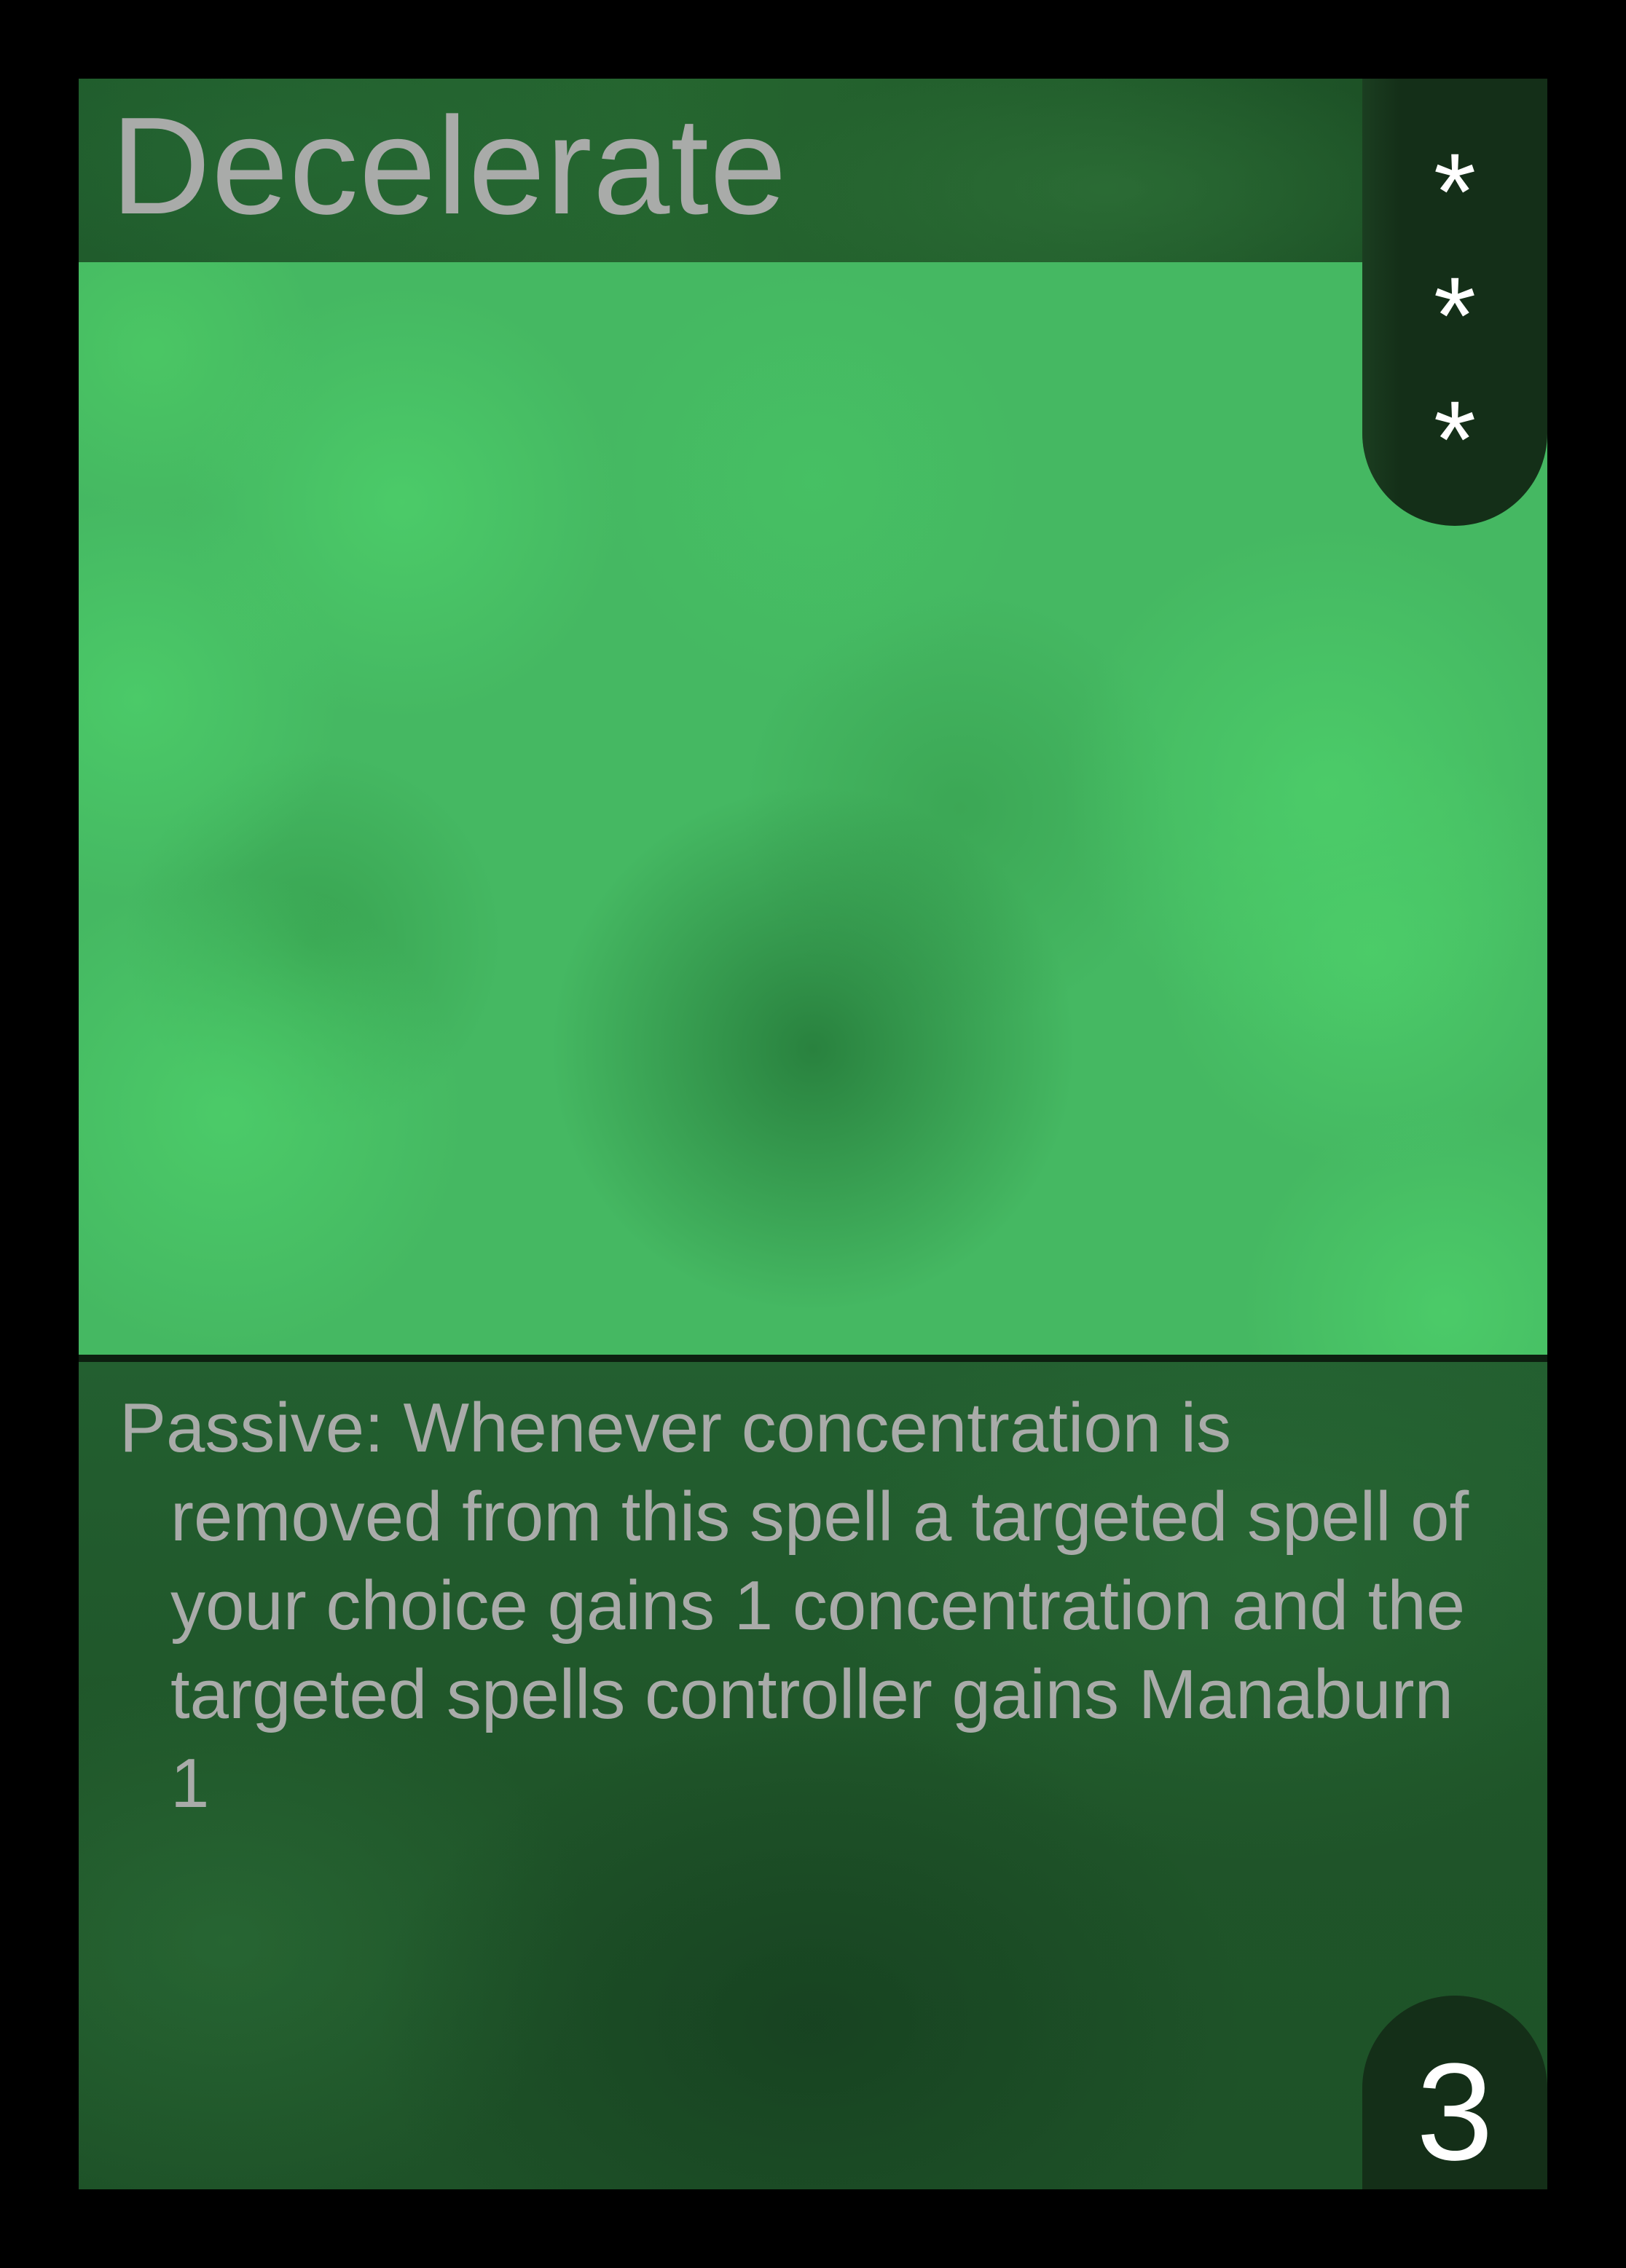  I want to click on card-title: Decelerate, so click(449, 166).